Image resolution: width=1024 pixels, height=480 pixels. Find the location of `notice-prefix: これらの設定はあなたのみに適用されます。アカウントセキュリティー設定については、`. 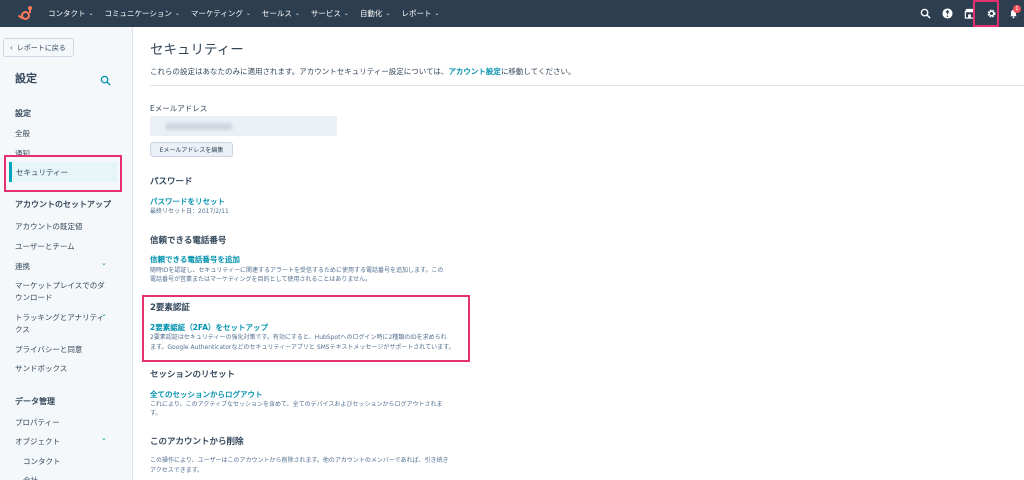

notice-prefix: これらの設定はあなたのみに適用されます。アカウントセキュリティー設定については、 is located at coordinates (299, 71).